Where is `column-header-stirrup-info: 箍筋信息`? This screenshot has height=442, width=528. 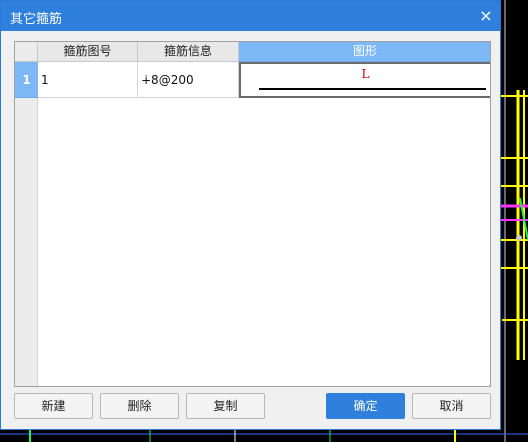
column-header-stirrup-info: 箍筋信息 is located at coordinates (188, 52).